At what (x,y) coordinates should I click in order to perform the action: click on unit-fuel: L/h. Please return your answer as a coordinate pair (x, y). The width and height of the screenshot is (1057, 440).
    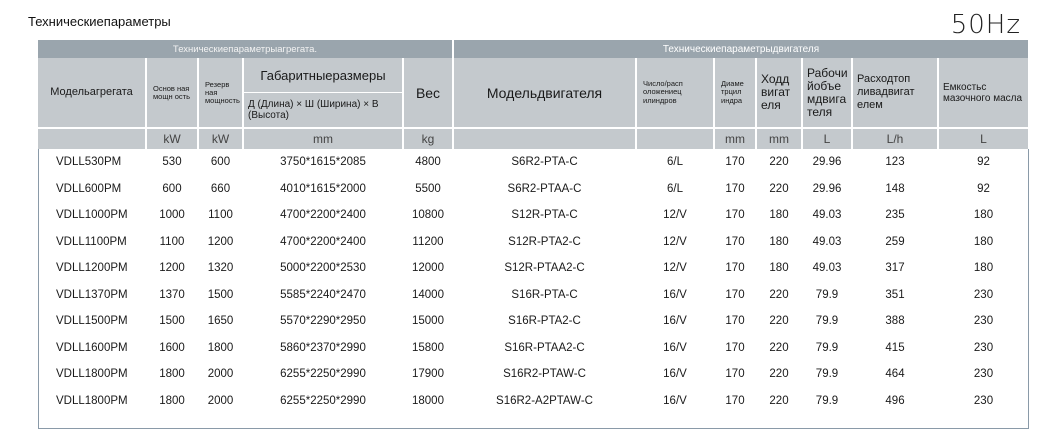
    Looking at the image, I should click on (895, 138).